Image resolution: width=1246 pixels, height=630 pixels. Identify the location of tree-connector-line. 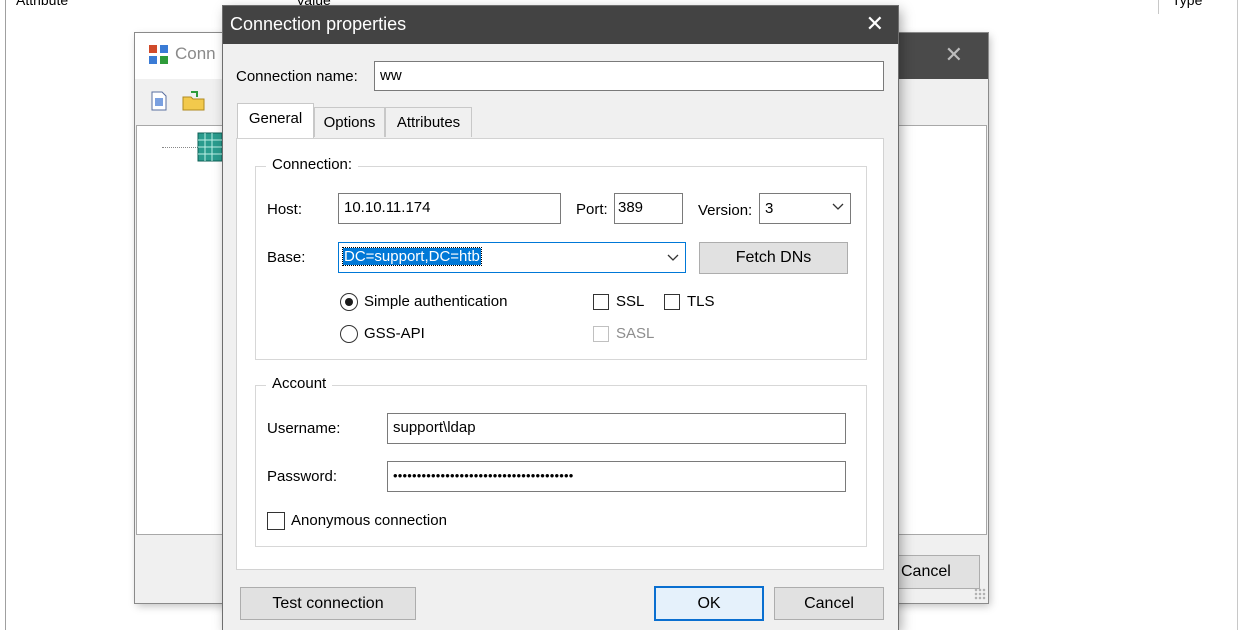
(180, 147).